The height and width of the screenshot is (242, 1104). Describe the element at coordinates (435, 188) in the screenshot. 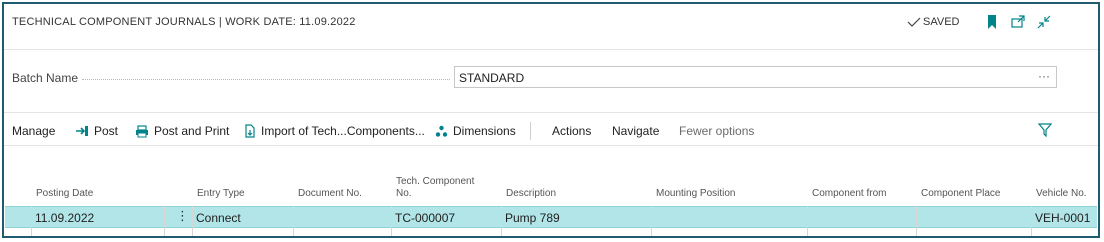

I see `column-header-tech-component-no: Tech. Component No.` at that location.